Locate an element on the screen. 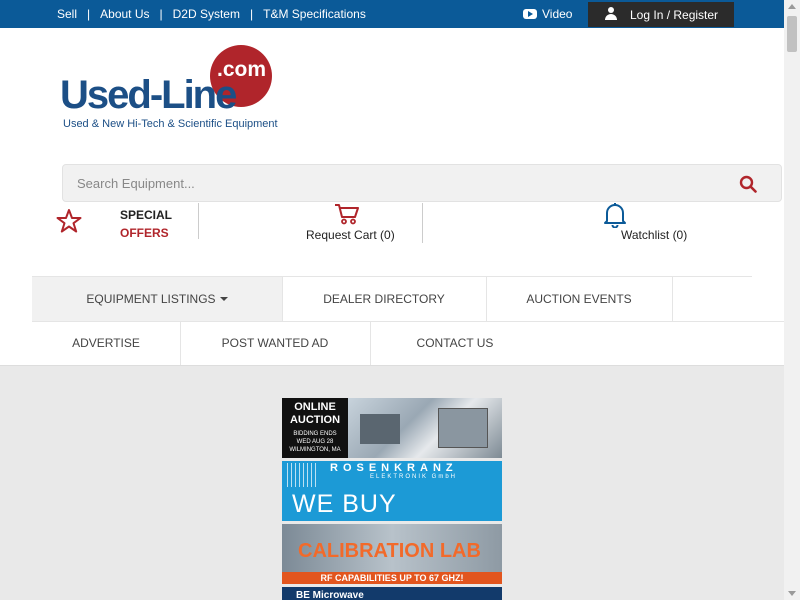 This screenshot has width=800, height=600. rosenkranz-banner: ROSENKRANZ ELEKTRONIK GmbH WE BUY is located at coordinates (392, 491).